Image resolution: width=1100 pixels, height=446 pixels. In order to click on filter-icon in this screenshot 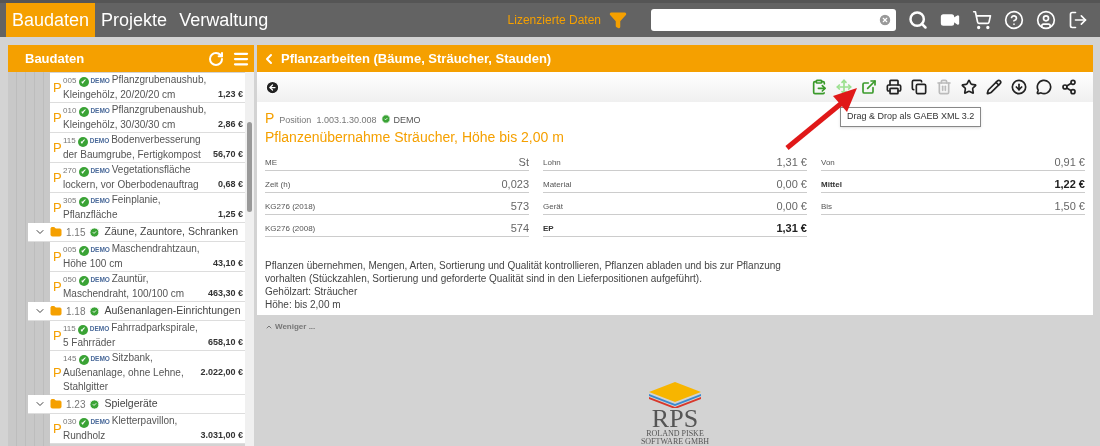, I will do `click(618, 20)`.